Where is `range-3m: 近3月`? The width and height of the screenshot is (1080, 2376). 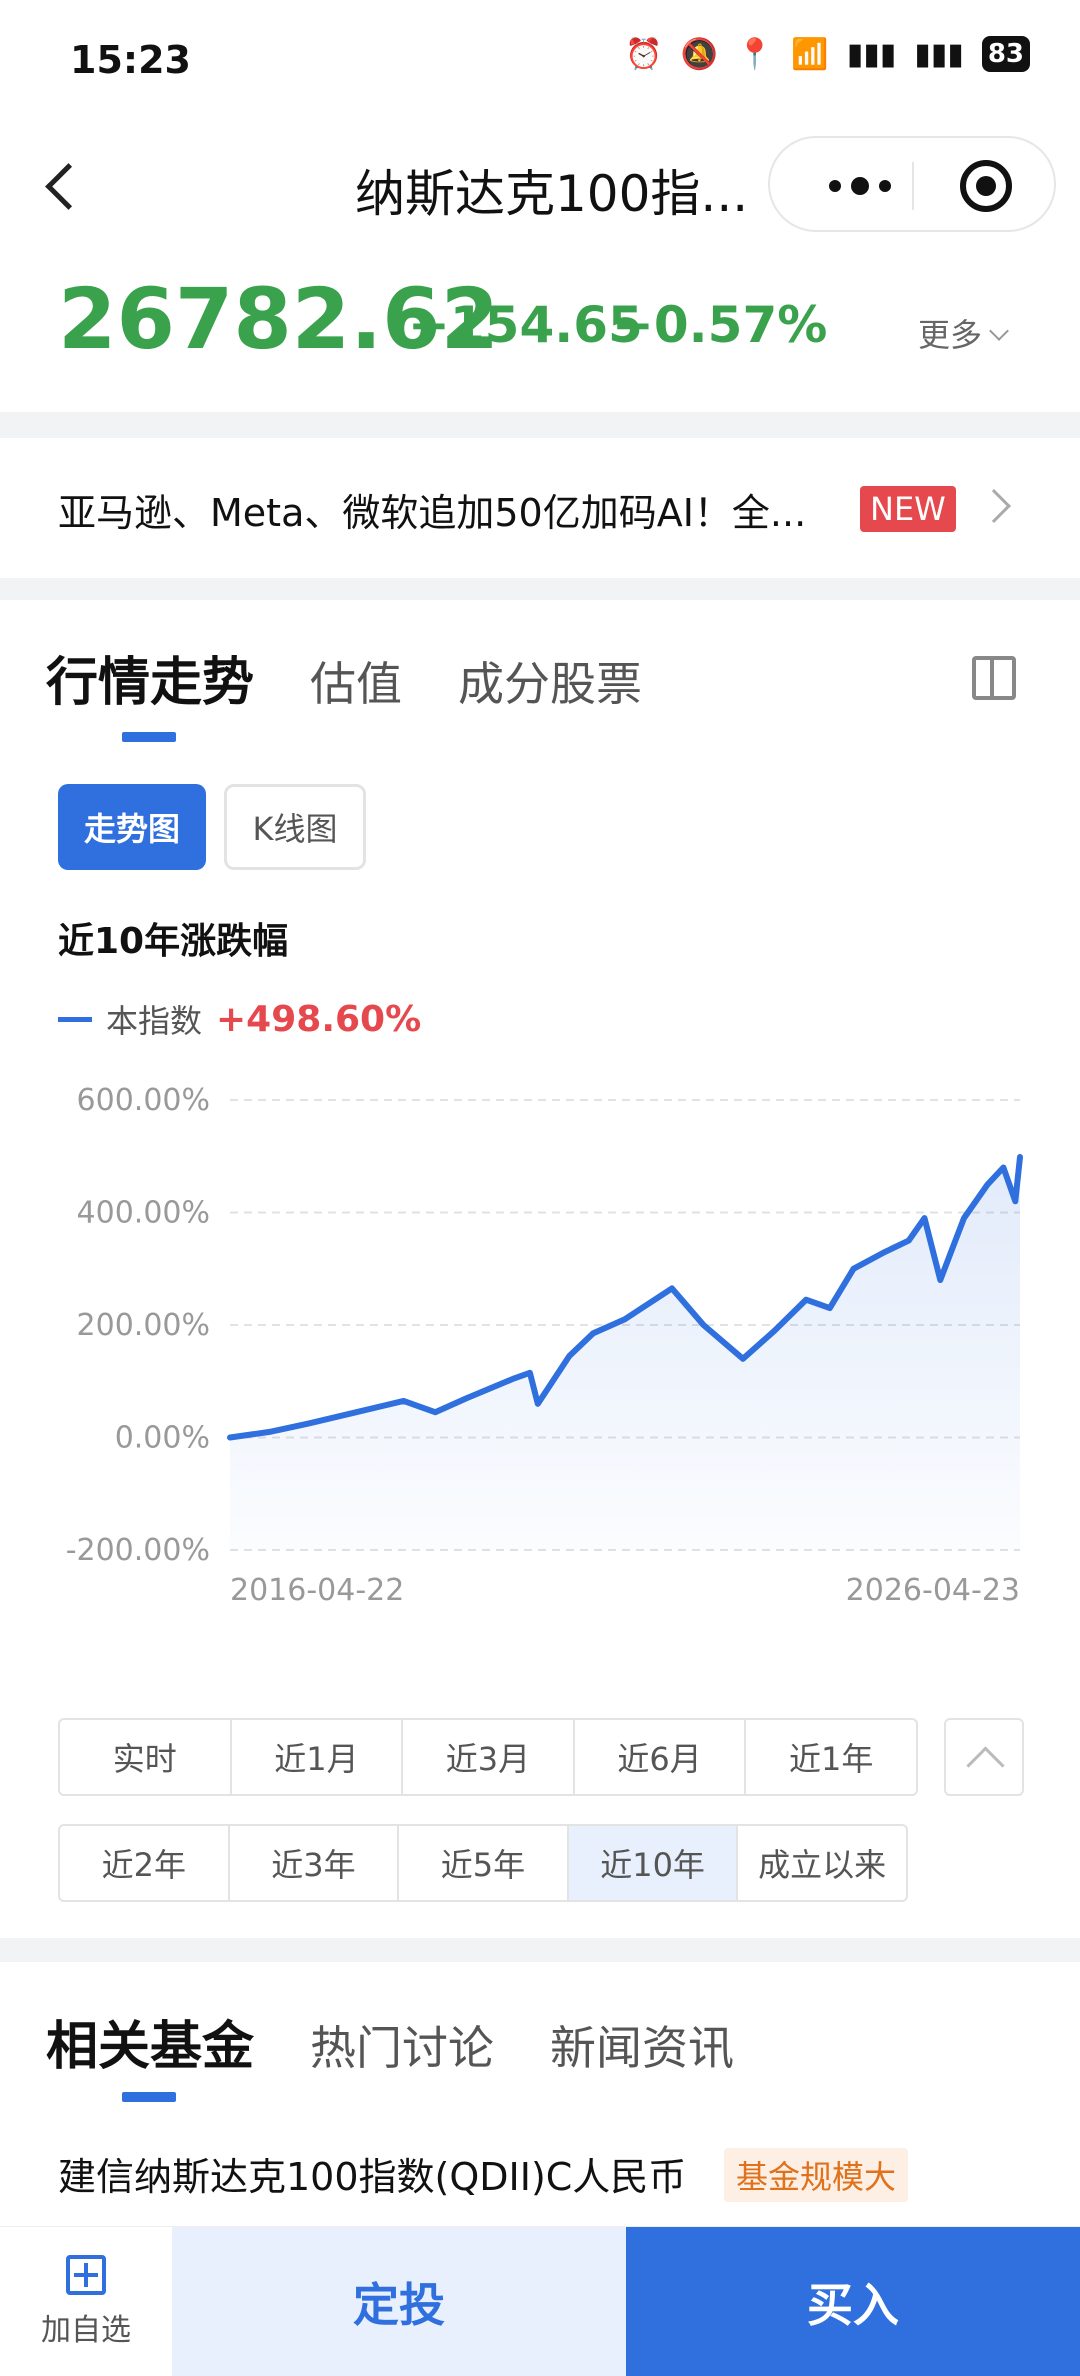
range-3m: 近3月 is located at coordinates (489, 1757).